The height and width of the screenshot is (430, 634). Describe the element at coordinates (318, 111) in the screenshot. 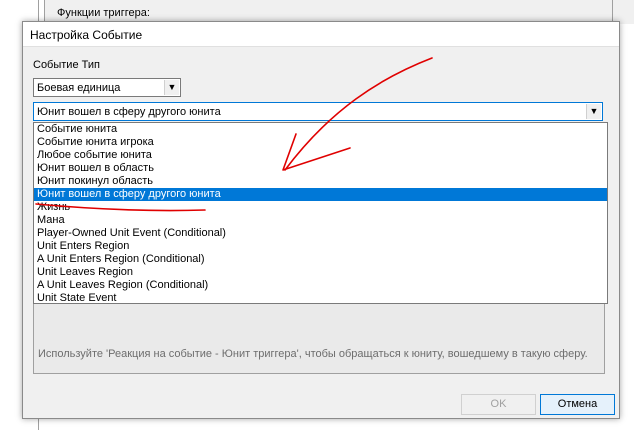

I see `event-select: Юнит вошел в сферу другого юнита ▼` at that location.